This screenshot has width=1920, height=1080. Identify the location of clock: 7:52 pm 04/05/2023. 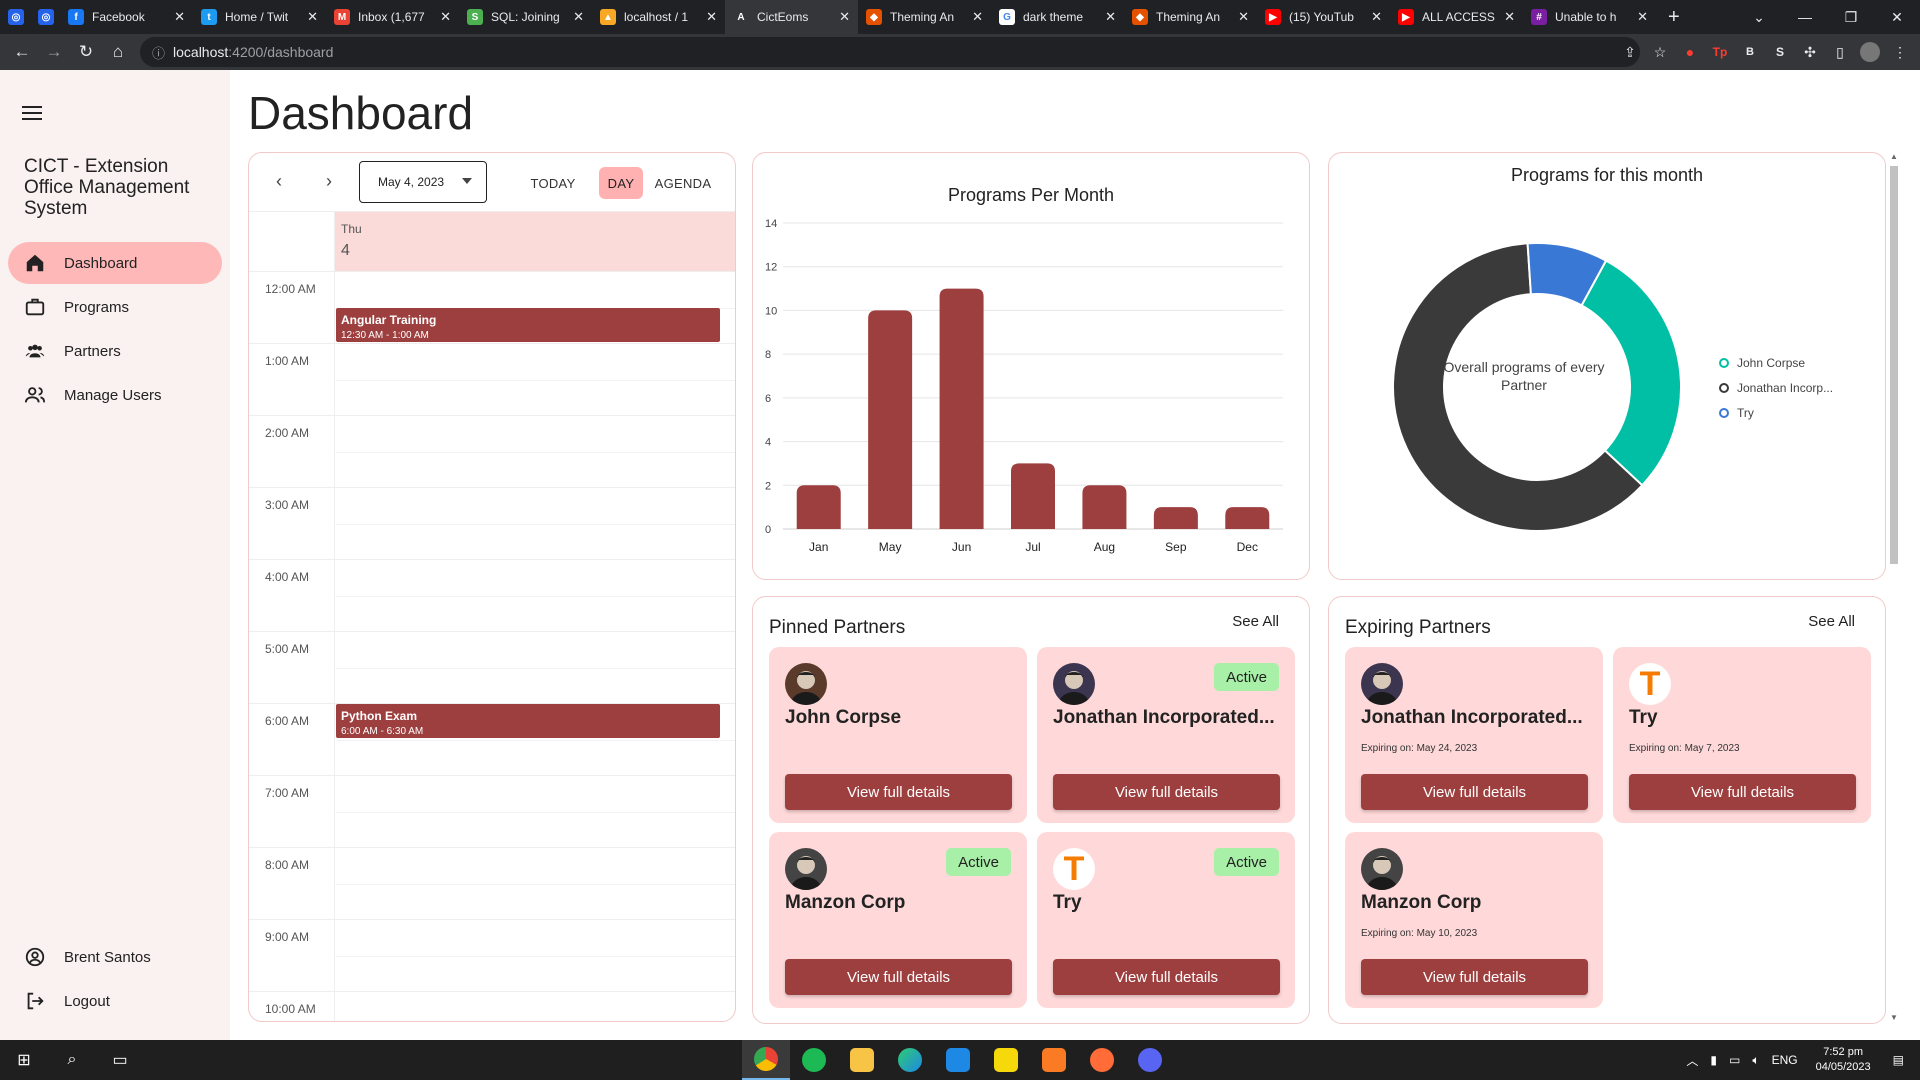
(1843, 1060).